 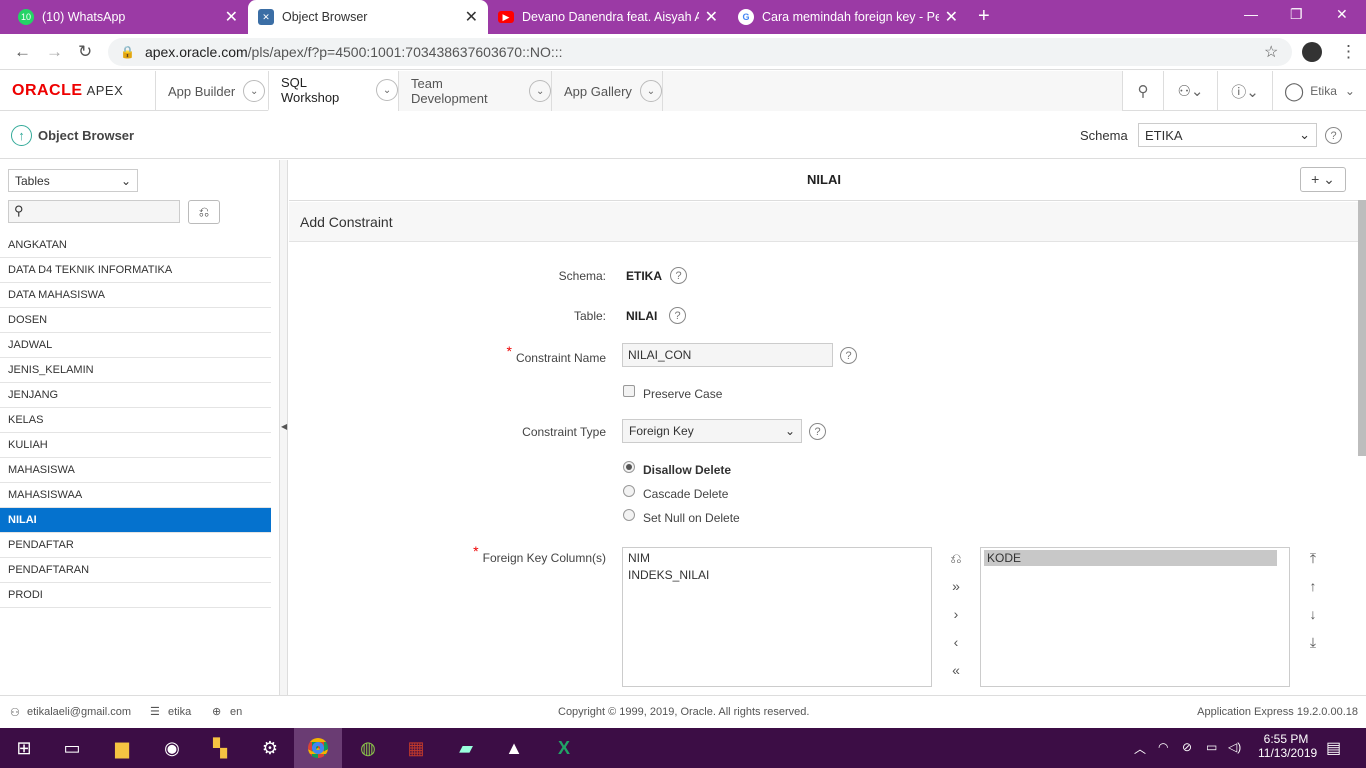 I want to click on clock: 6:55 PM 11/13/2019, so click(x=1287, y=746).